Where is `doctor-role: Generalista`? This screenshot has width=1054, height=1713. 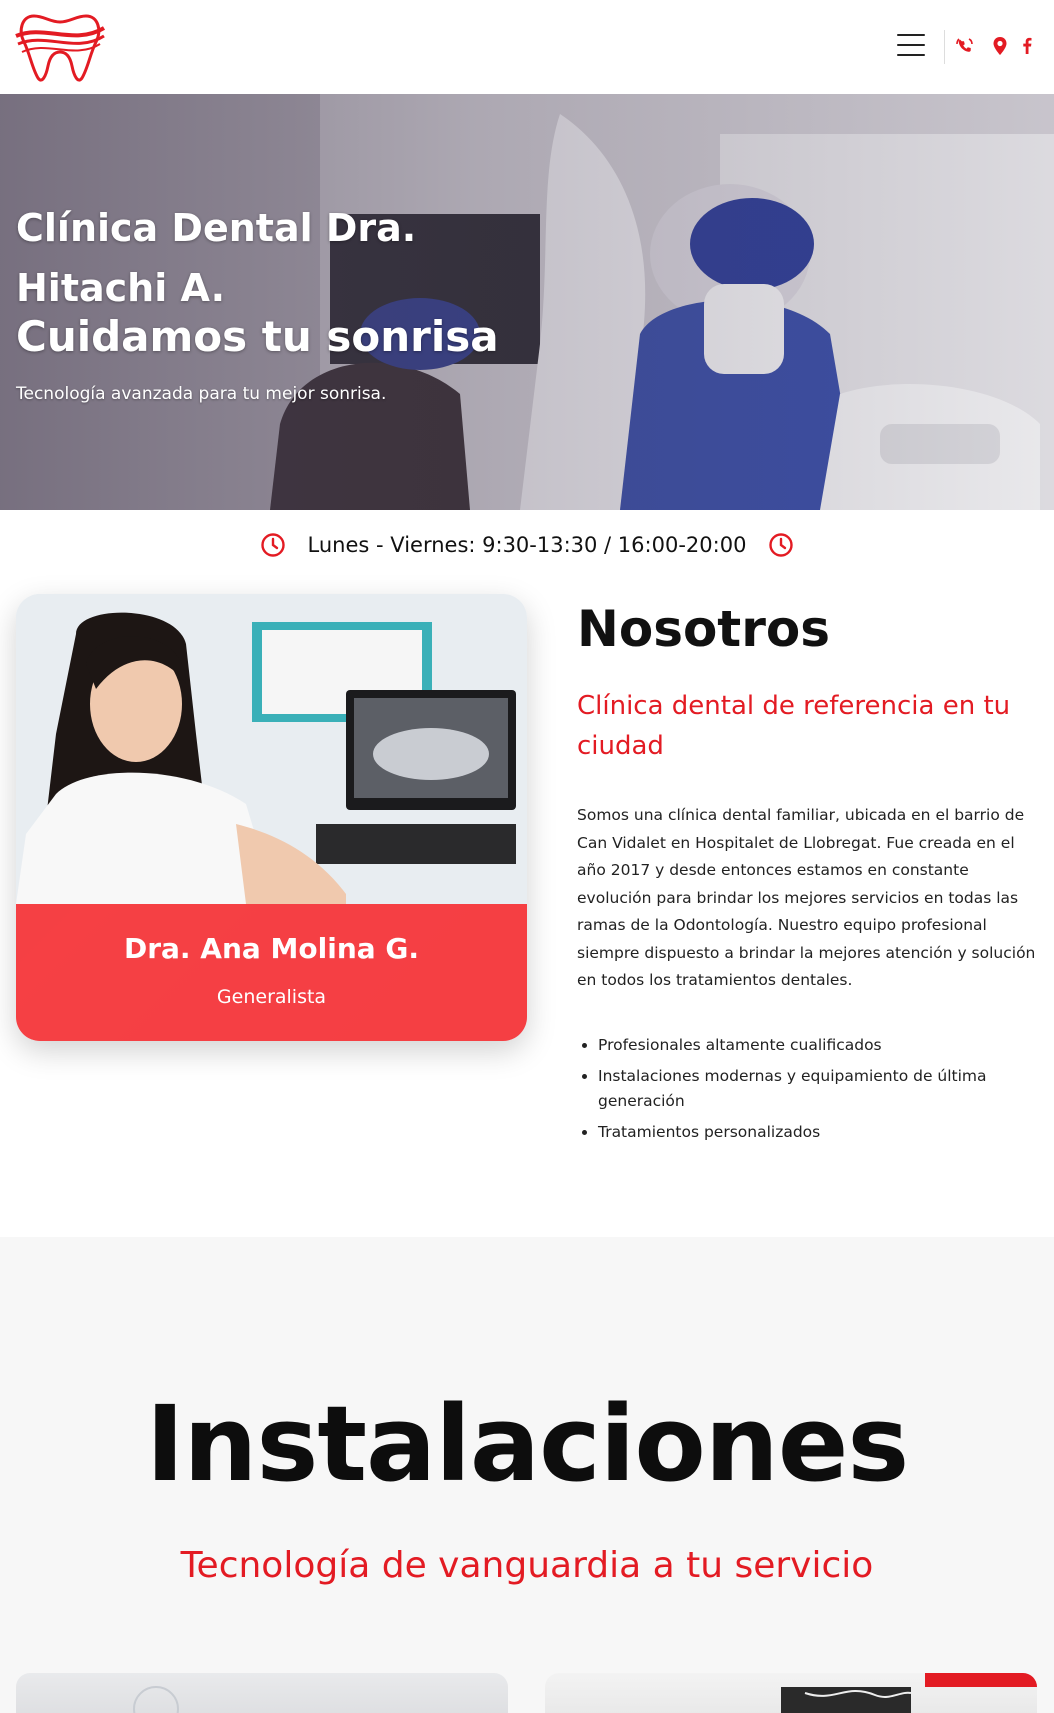
doctor-role: Generalista is located at coordinates (271, 997).